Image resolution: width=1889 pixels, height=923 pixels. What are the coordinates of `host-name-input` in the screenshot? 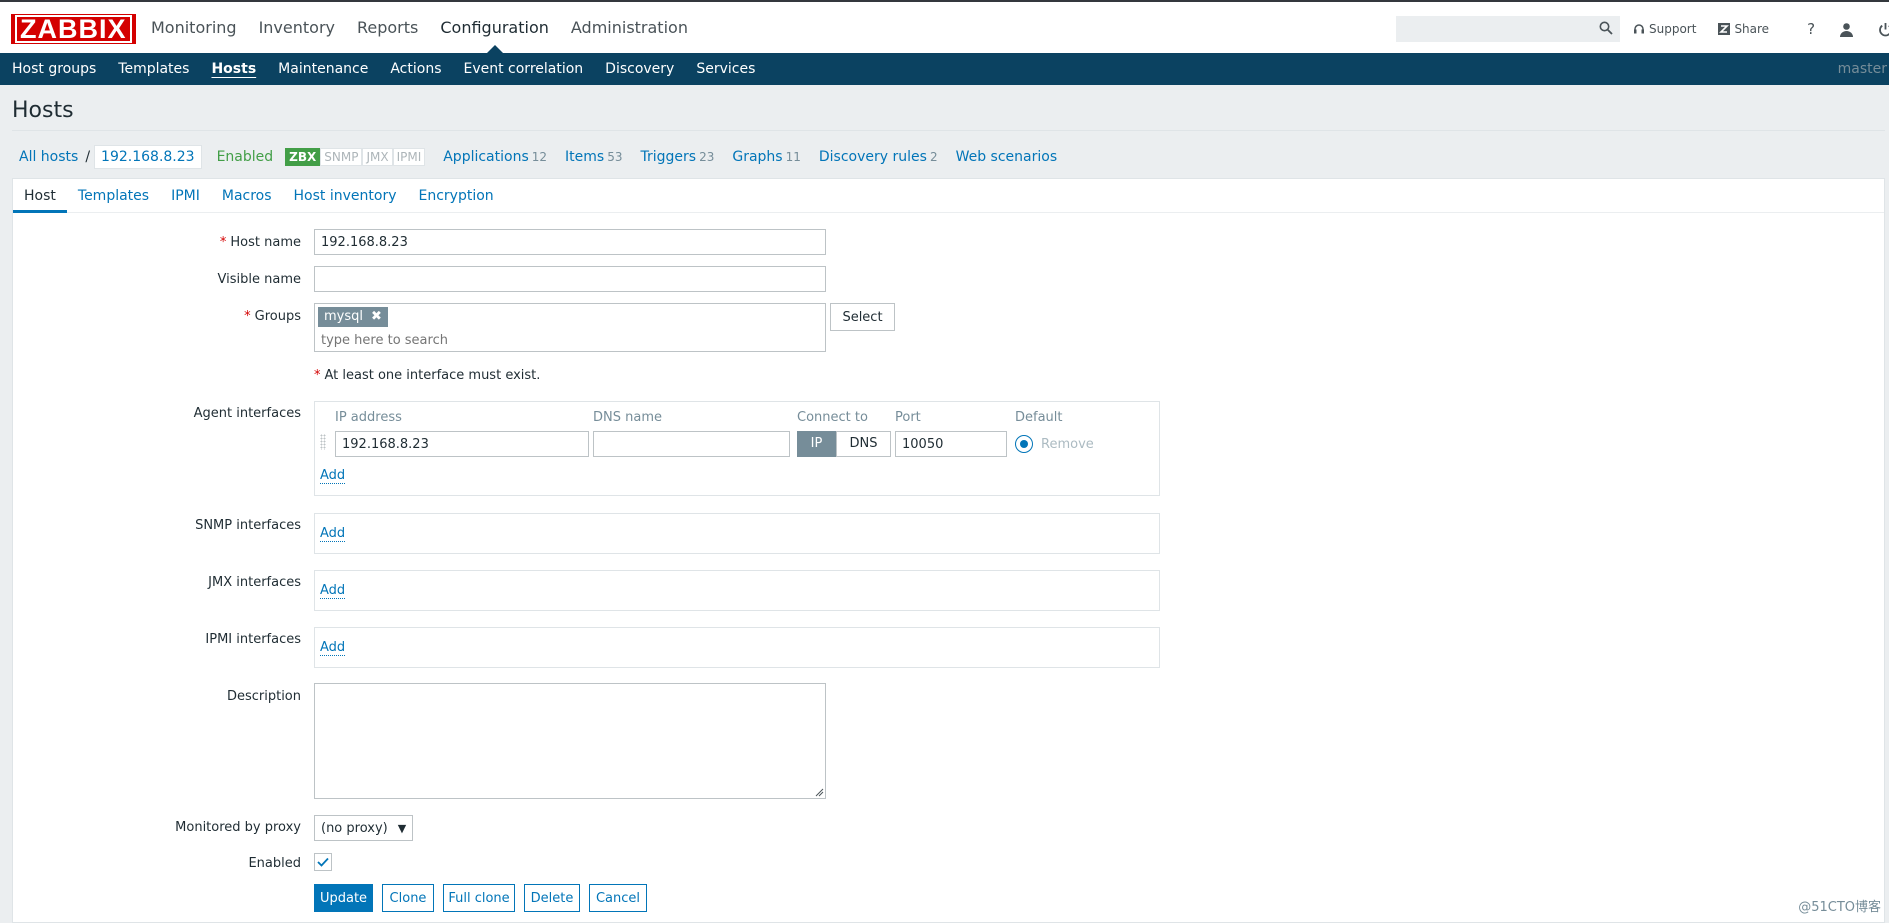 It's located at (570, 242).